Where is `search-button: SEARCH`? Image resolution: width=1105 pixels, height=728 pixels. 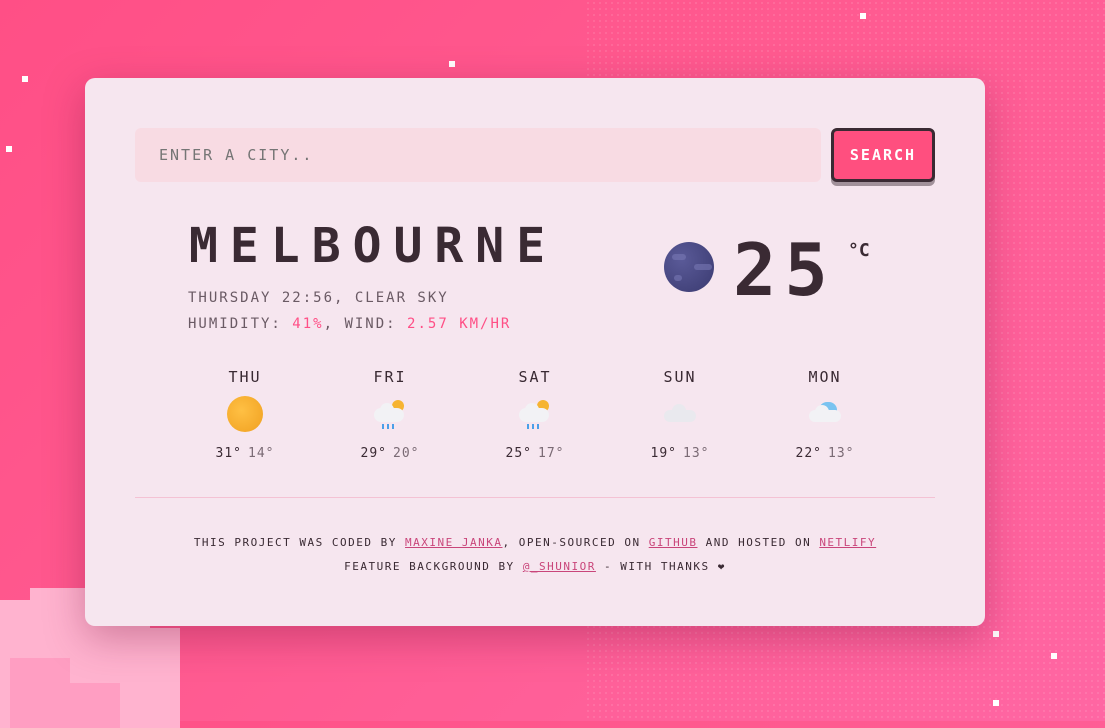
search-button: SEARCH is located at coordinates (883, 155).